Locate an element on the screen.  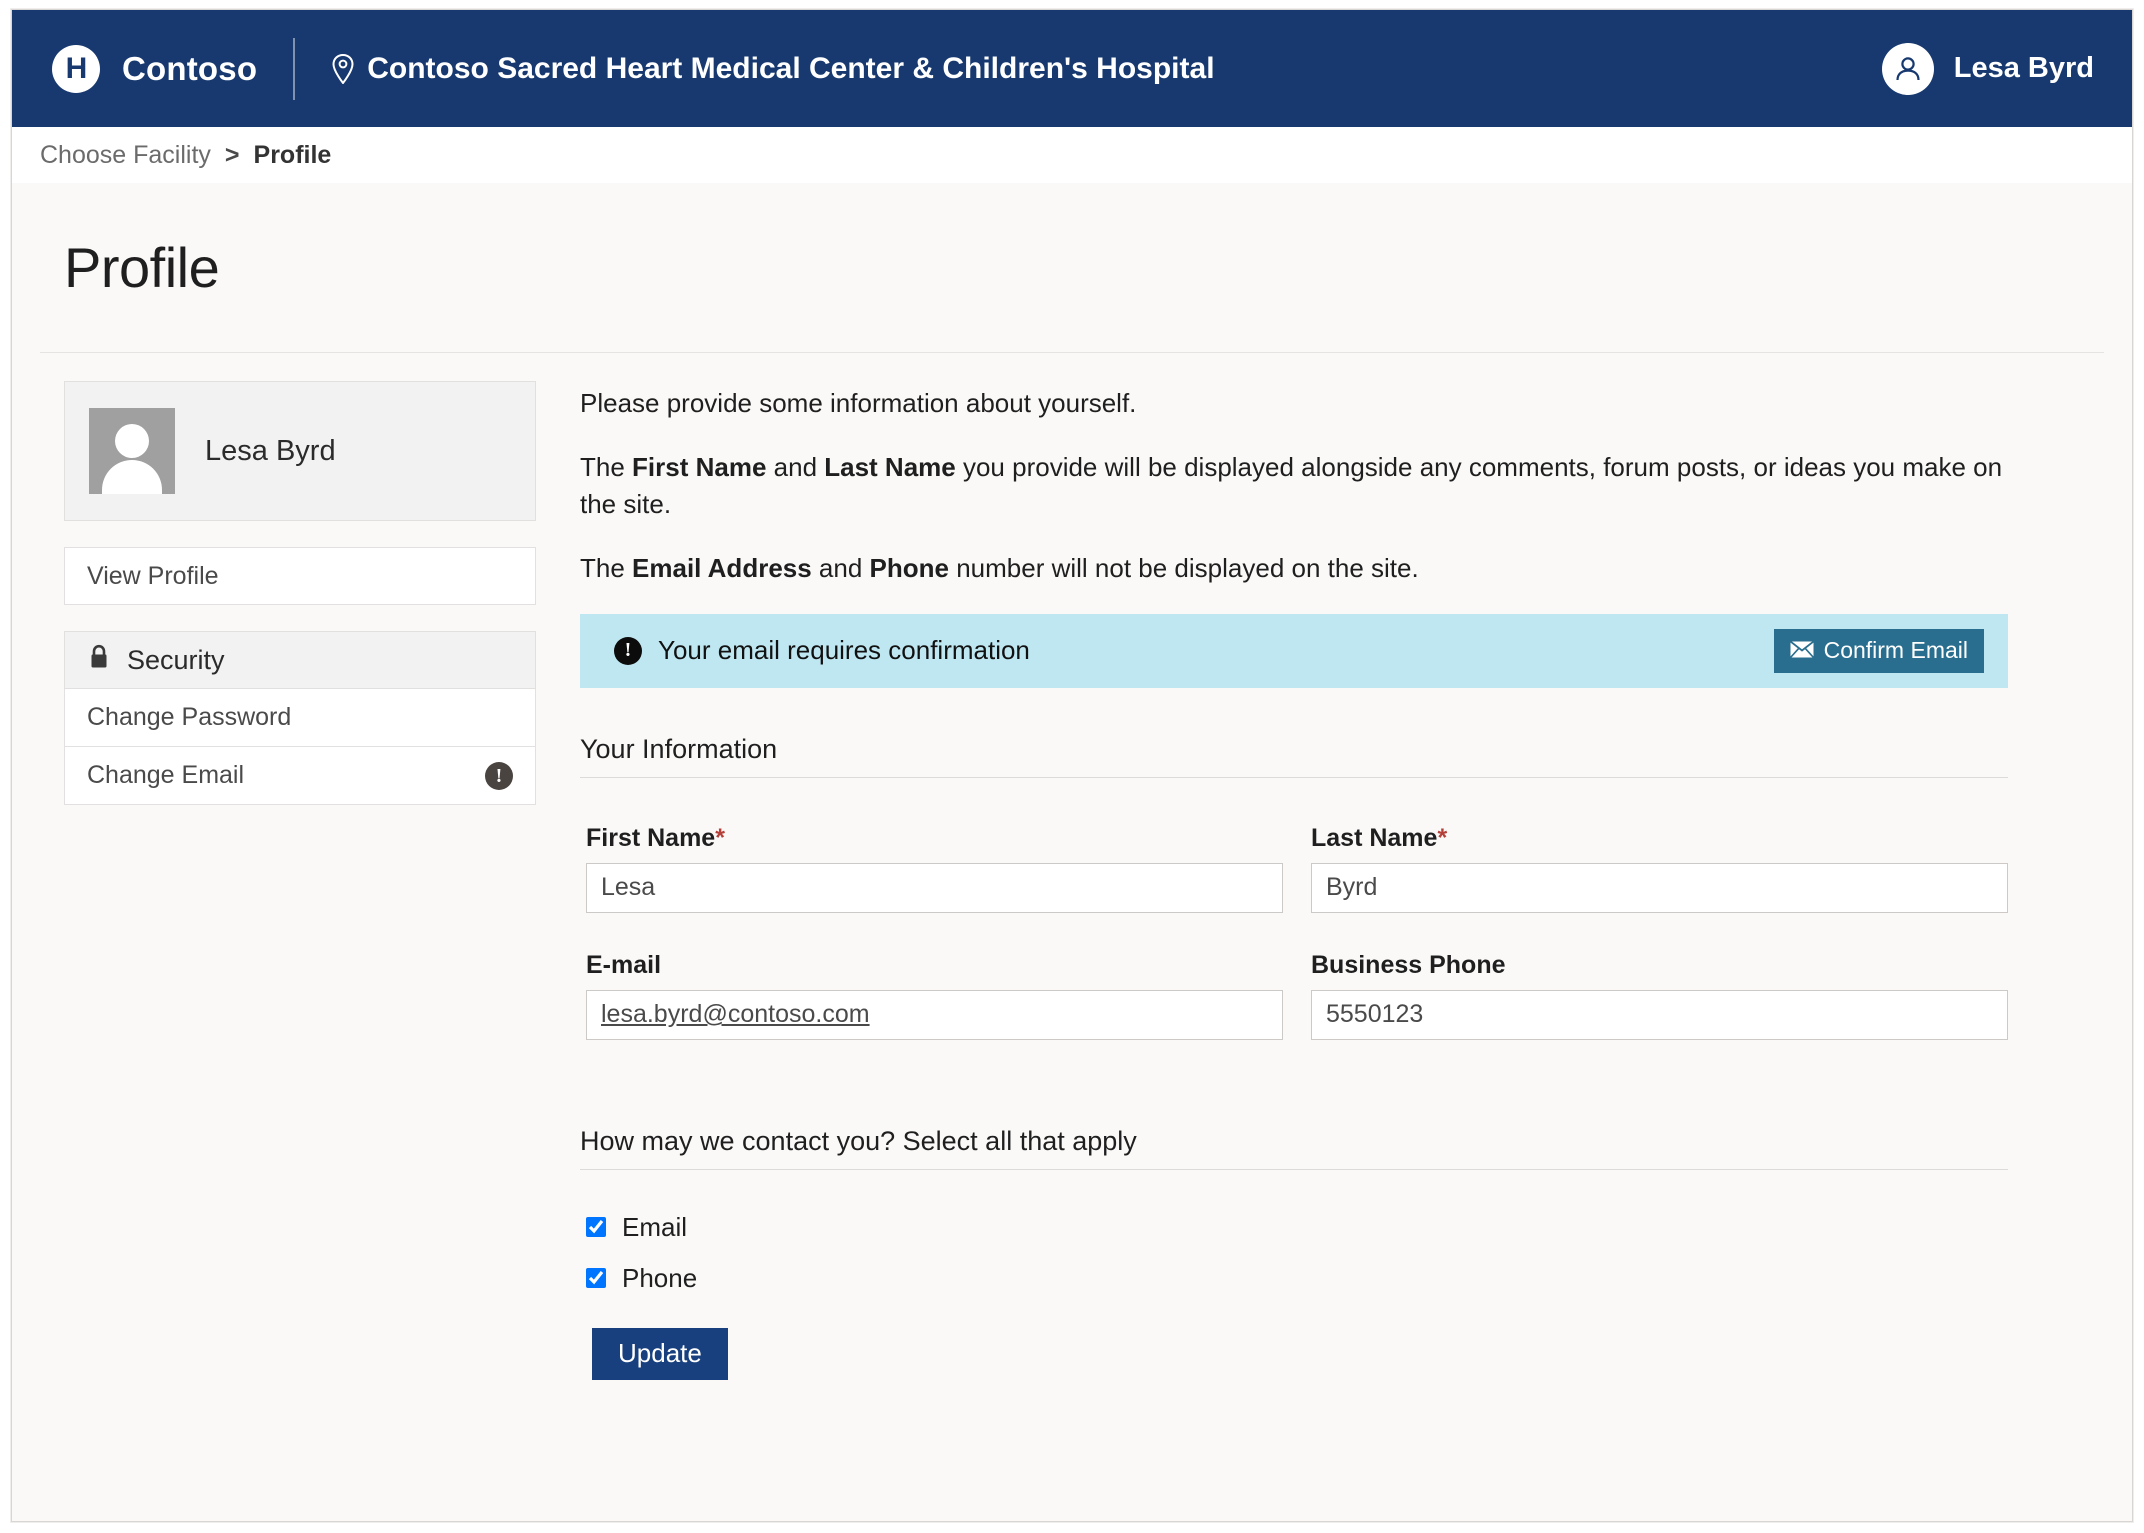
business-phone-field-group: Business Phone is located at coordinates (1659, 995).